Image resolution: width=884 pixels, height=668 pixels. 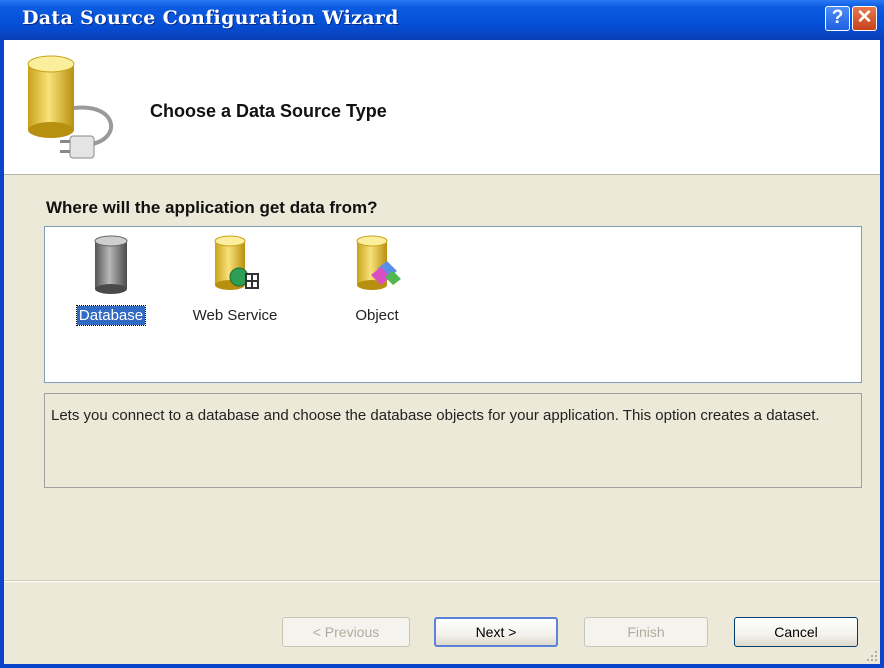 I want to click on list-item-label: Database, so click(x=111, y=315).